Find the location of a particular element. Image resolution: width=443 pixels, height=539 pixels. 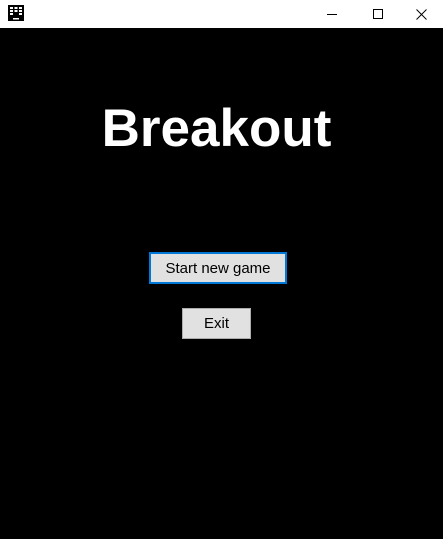

minimize-button is located at coordinates (332, 14).